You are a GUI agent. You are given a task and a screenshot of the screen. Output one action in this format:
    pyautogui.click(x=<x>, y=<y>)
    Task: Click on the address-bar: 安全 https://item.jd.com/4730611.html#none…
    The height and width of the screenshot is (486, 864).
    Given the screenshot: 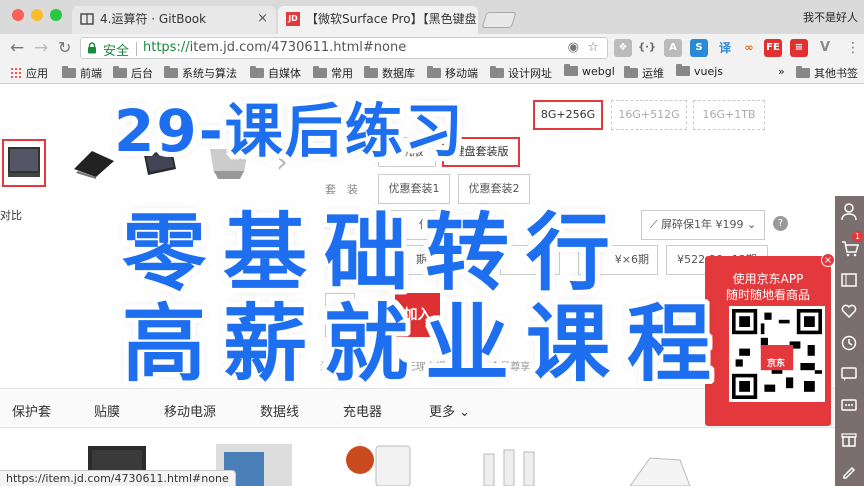 What is the action you would take?
    pyautogui.click(x=344, y=48)
    